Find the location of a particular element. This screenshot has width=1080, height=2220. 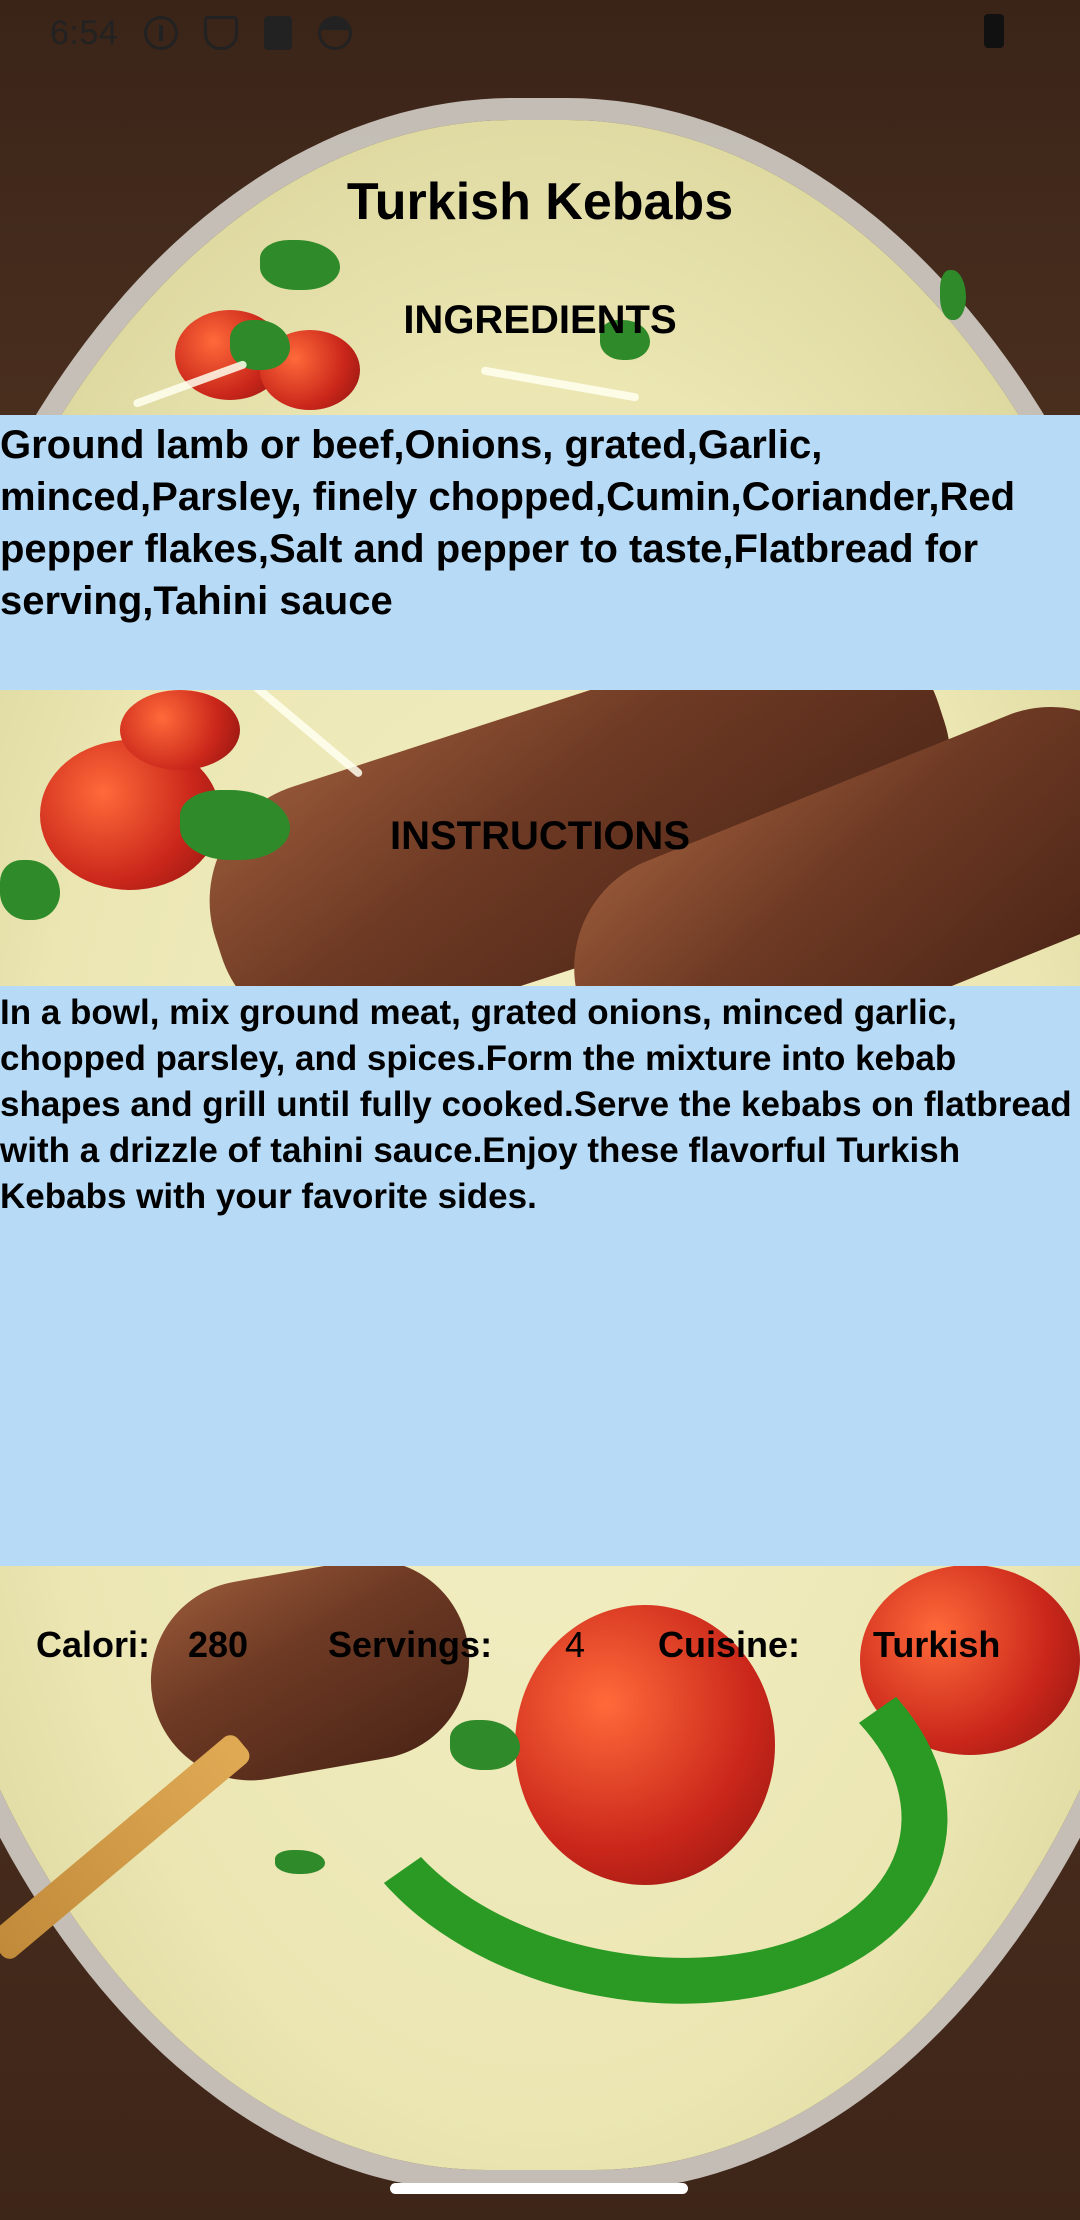

servings-value: 4 is located at coordinates (575, 1644).